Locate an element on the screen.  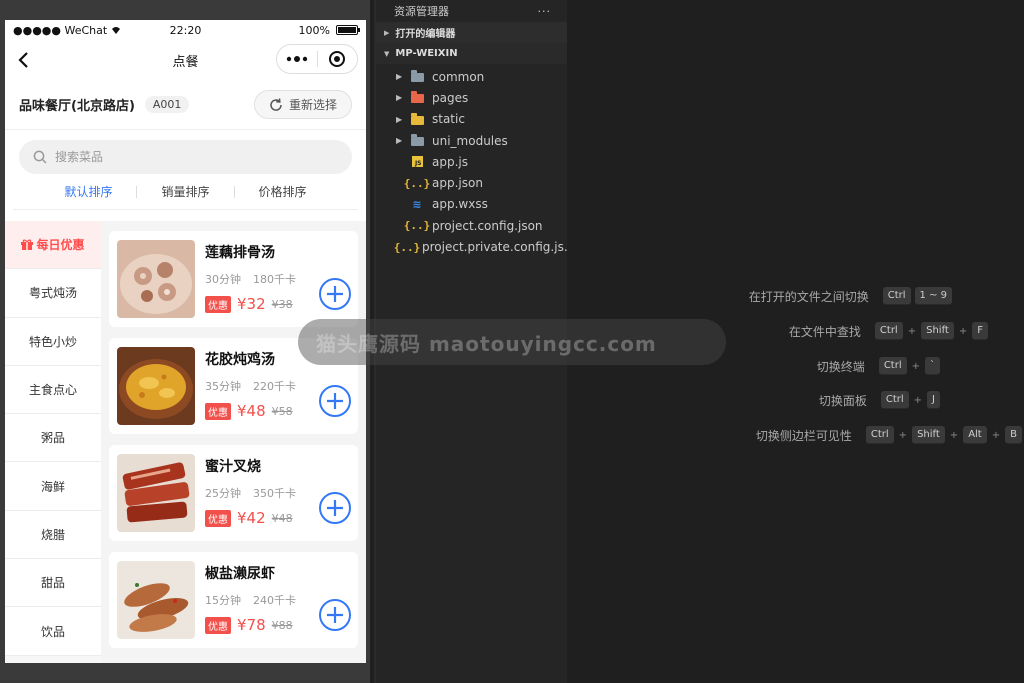
category-item: 海鲜 is located at coordinates (53, 486).